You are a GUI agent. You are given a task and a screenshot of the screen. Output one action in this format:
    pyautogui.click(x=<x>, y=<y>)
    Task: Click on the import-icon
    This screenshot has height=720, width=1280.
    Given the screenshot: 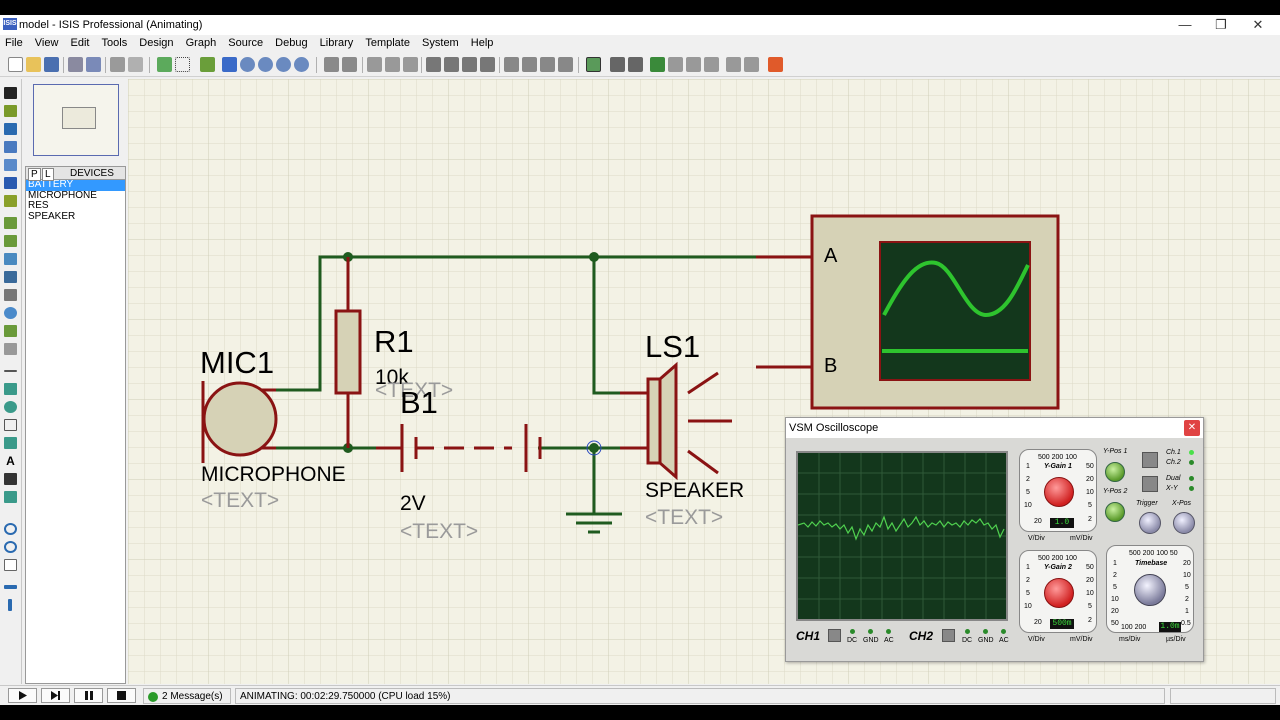 What is the action you would take?
    pyautogui.click(x=75, y=64)
    